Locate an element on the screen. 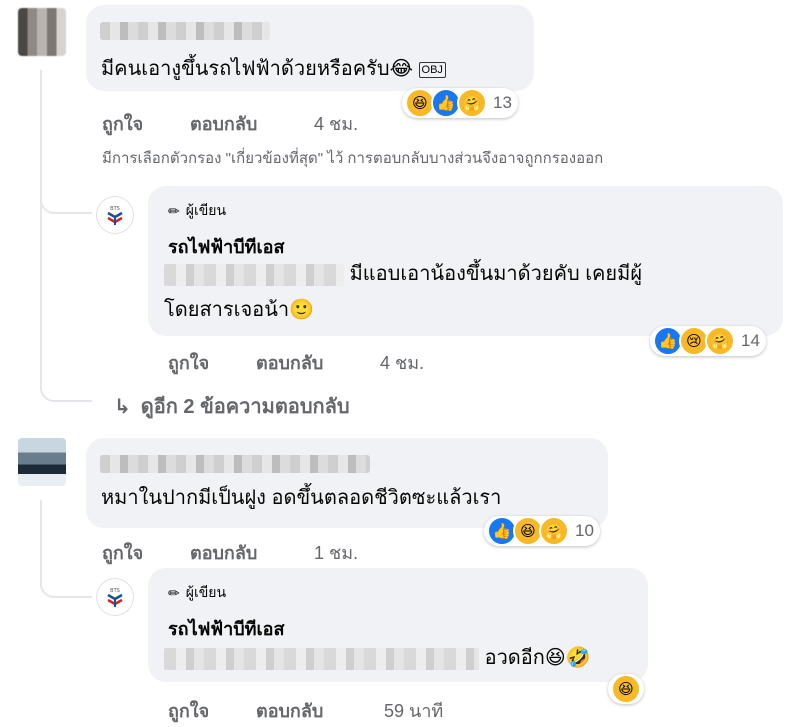  reaction-summary: 😆 is located at coordinates (626, 689).